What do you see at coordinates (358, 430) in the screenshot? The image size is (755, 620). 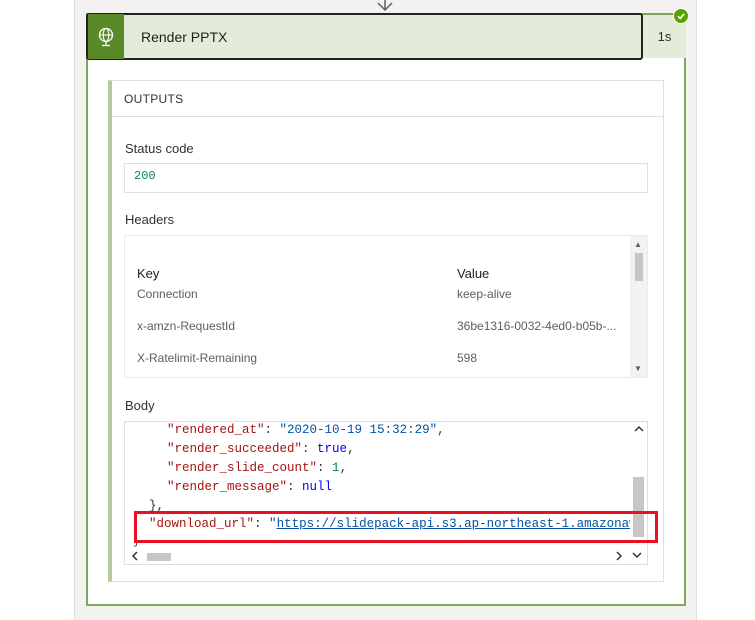 I see `json-value: "2020-10-19 15:32:29"` at bounding box center [358, 430].